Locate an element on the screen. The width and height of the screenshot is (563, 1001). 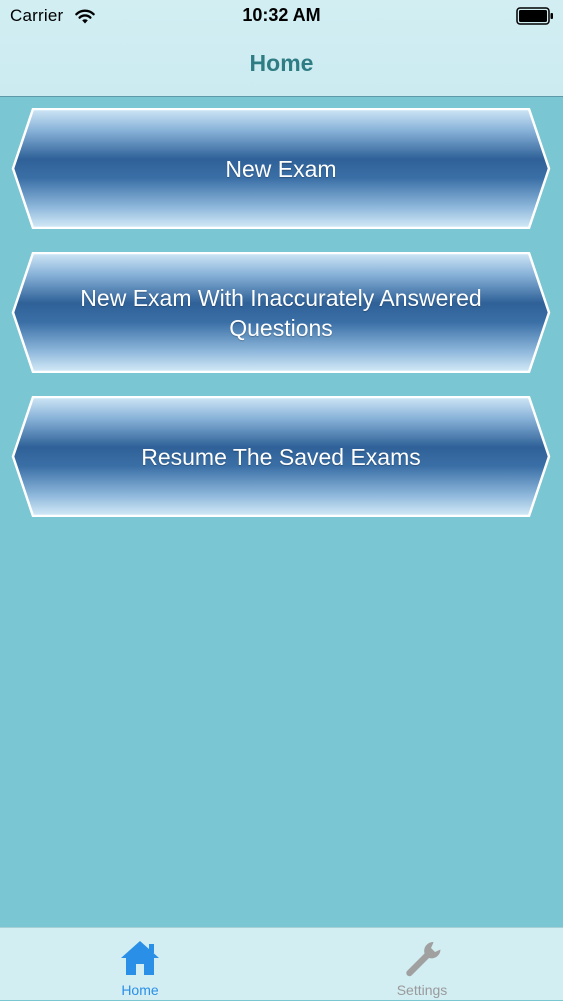
new-exam-label: New Exam is located at coordinates (281, 168).